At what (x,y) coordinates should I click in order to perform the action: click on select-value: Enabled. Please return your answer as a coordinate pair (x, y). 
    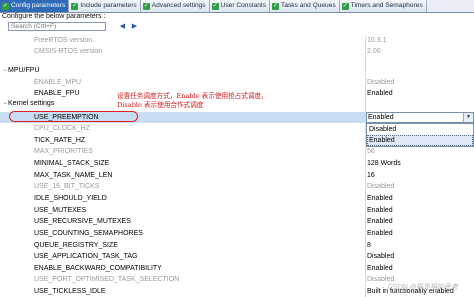
    Looking at the image, I should click on (381, 117).